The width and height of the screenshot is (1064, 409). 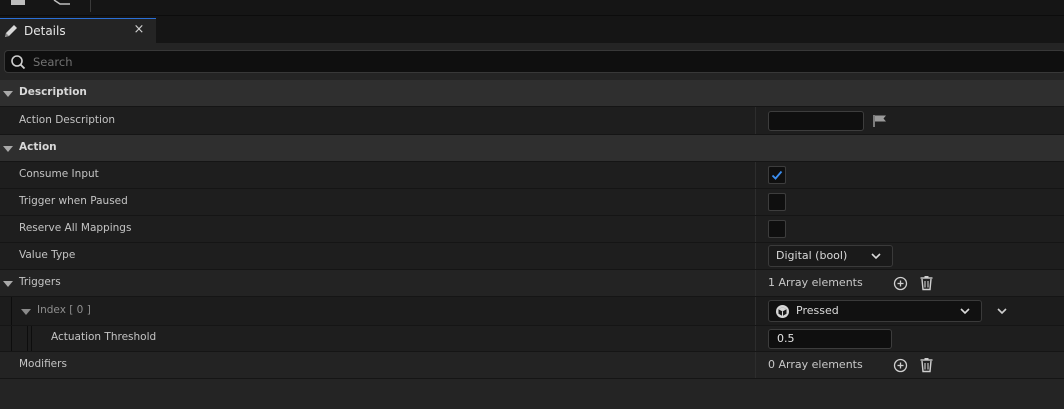 I want to click on property-label: Consume Input, so click(x=59, y=174).